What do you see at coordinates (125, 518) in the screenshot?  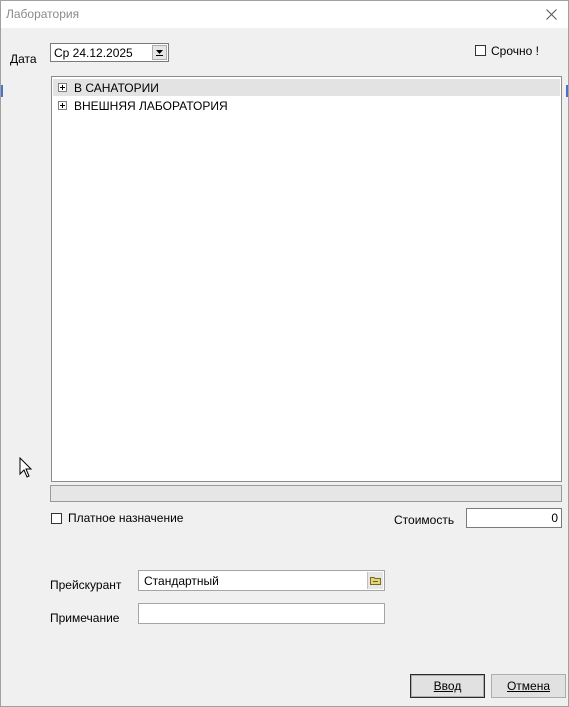 I see `paid-label: Платное назначение` at bounding box center [125, 518].